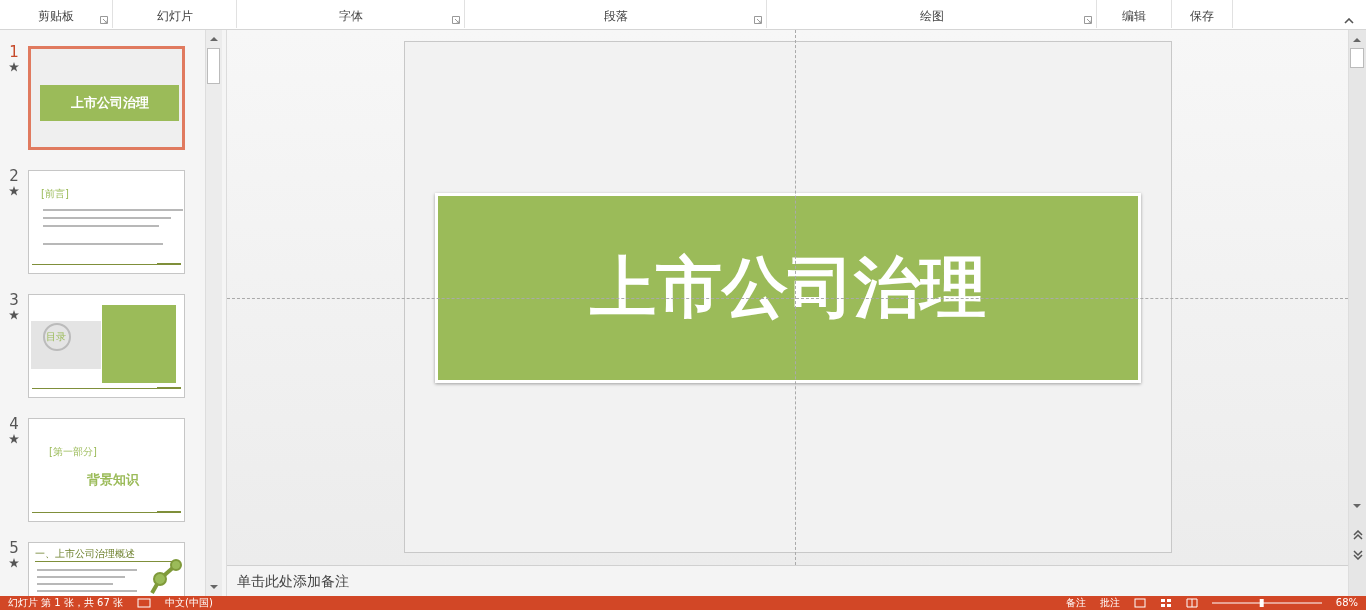 This screenshot has height=610, width=1366. I want to click on slide-sorter-icon, so click(1165, 603).